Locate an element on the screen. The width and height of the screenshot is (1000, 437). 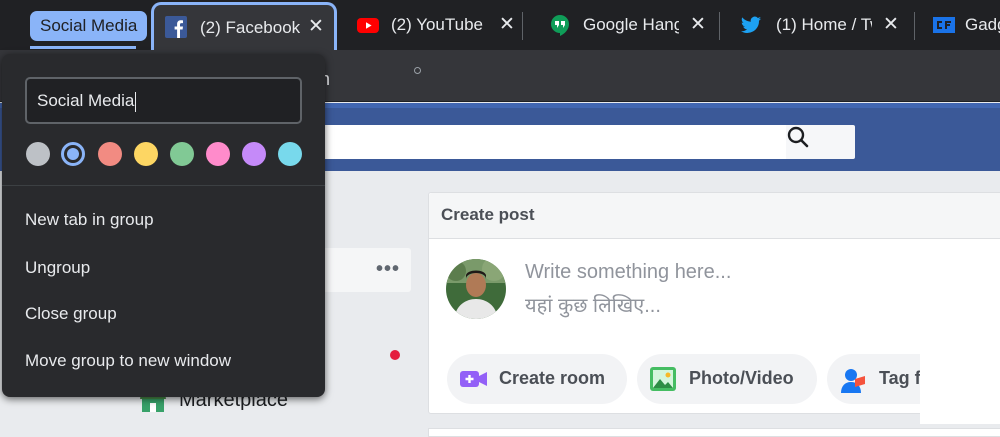
tab-facebook: (2) Facebook ✕ is located at coordinates (244, 26).